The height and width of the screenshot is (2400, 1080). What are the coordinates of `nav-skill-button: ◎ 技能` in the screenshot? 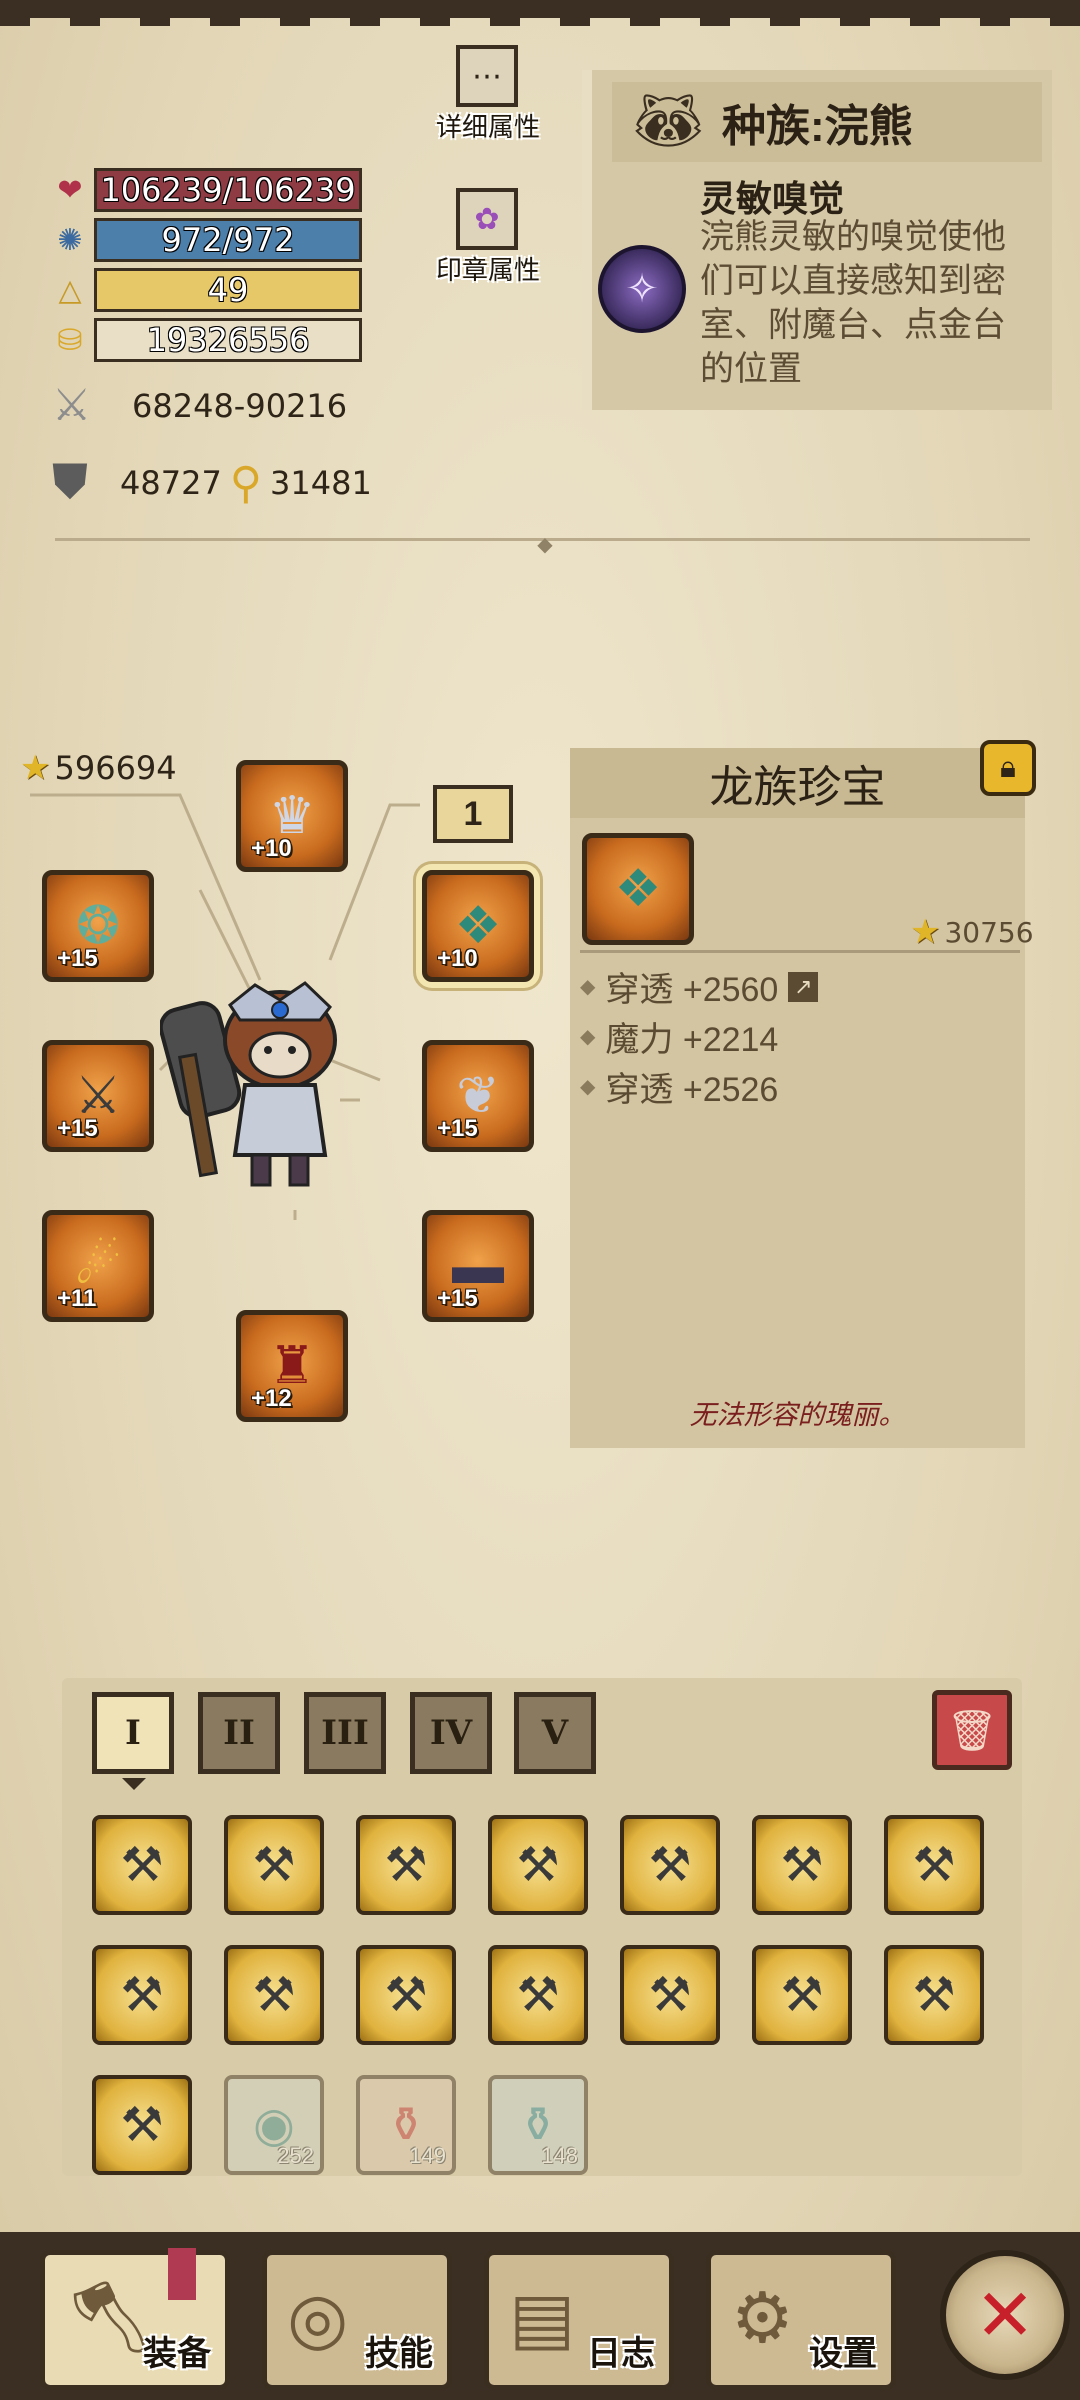 It's located at (357, 2320).